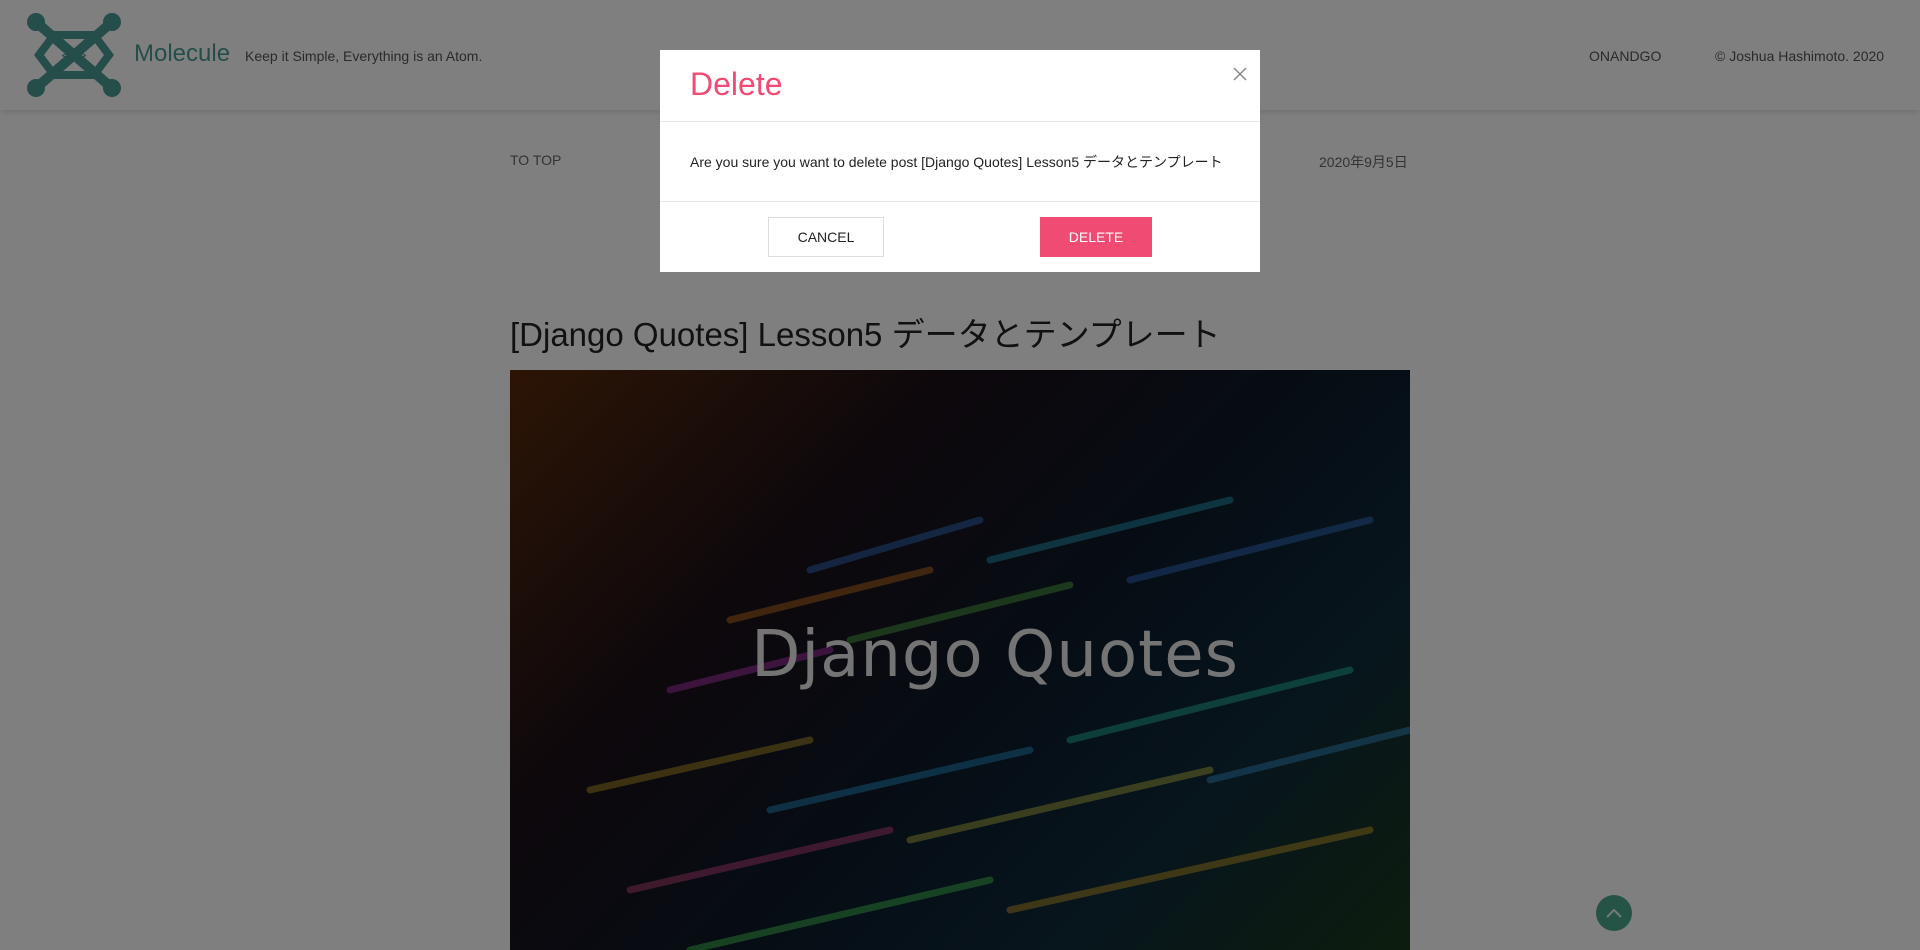  Describe the element at coordinates (826, 237) in the screenshot. I see `cancel-button: CANCEL` at that location.